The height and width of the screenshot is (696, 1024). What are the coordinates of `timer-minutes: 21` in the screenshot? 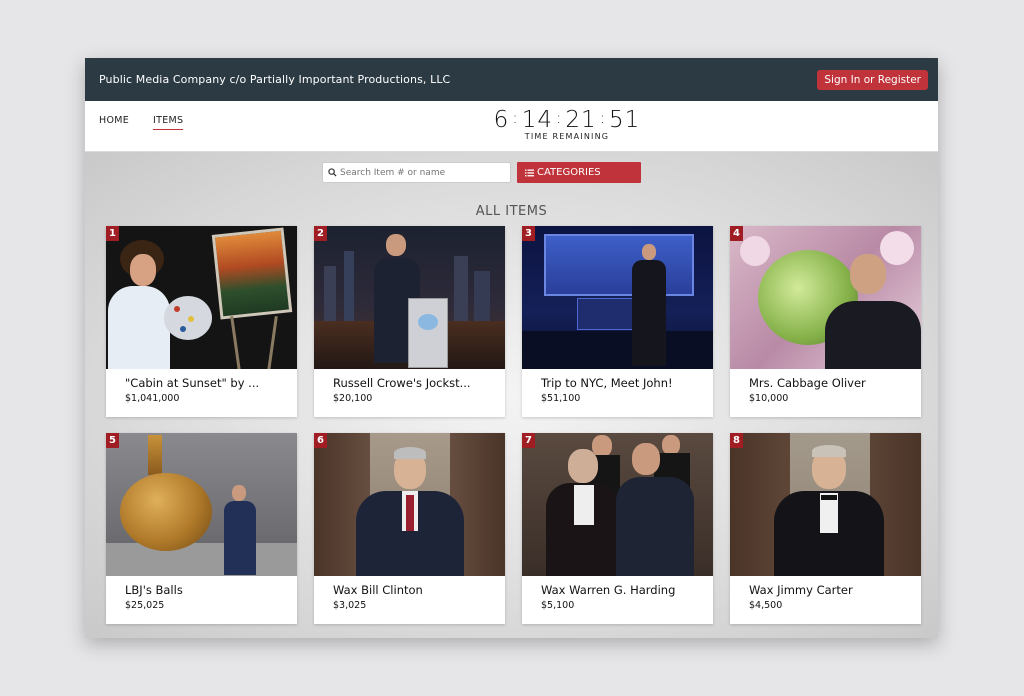 It's located at (581, 120).